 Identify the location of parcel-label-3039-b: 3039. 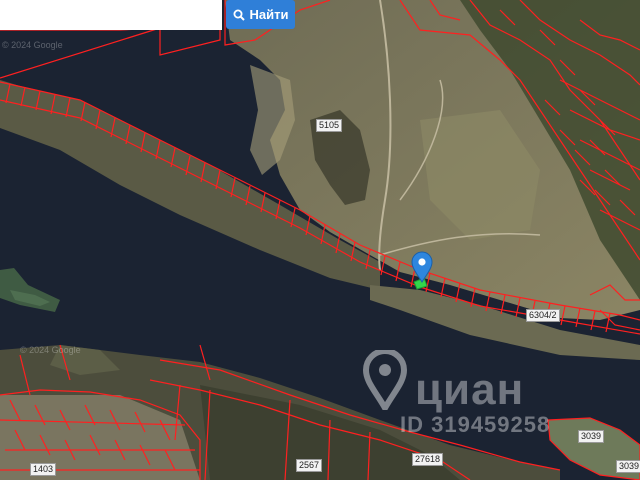
(628, 466).